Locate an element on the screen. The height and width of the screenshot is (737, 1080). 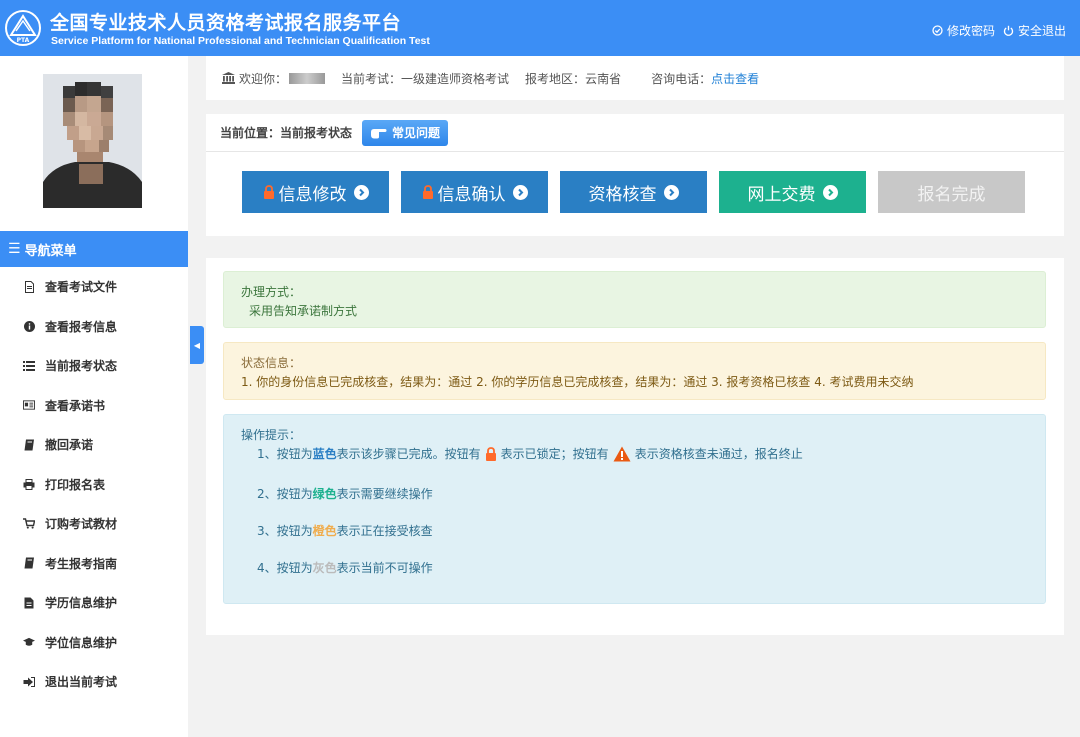
warning-icon is located at coordinates (622, 453).